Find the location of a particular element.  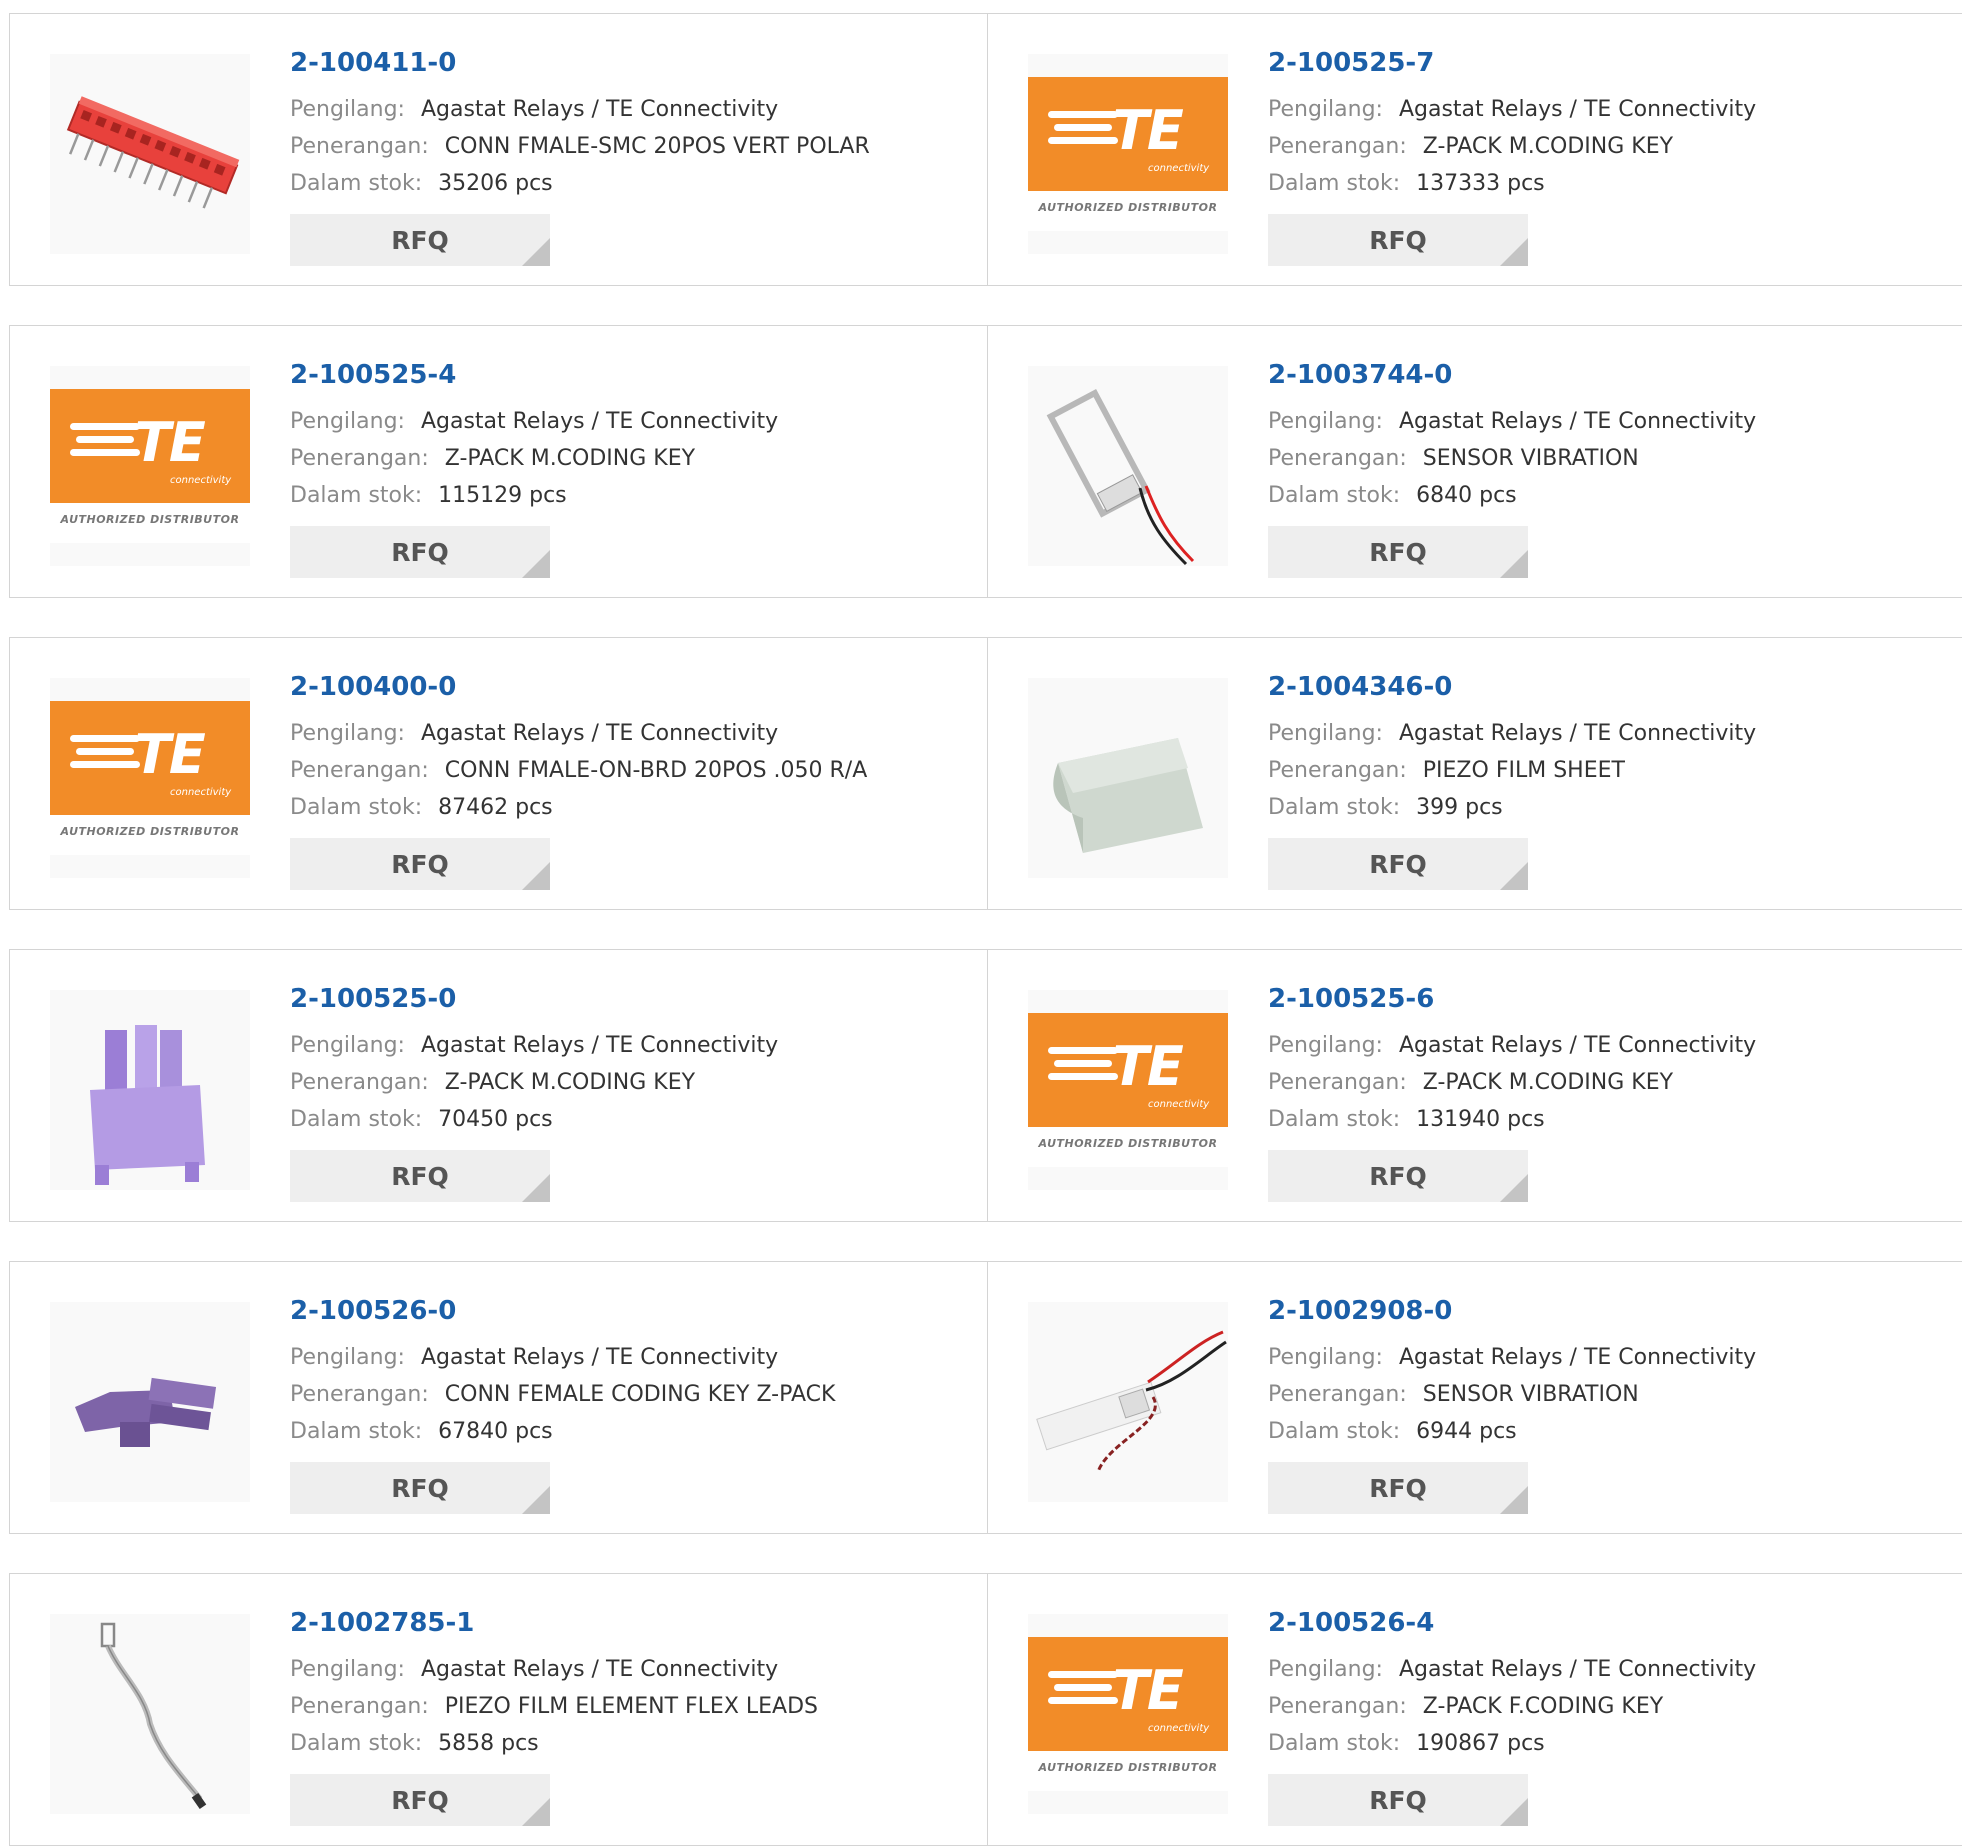

part-number-link: 2-1002785-1 is located at coordinates (554, 1623).